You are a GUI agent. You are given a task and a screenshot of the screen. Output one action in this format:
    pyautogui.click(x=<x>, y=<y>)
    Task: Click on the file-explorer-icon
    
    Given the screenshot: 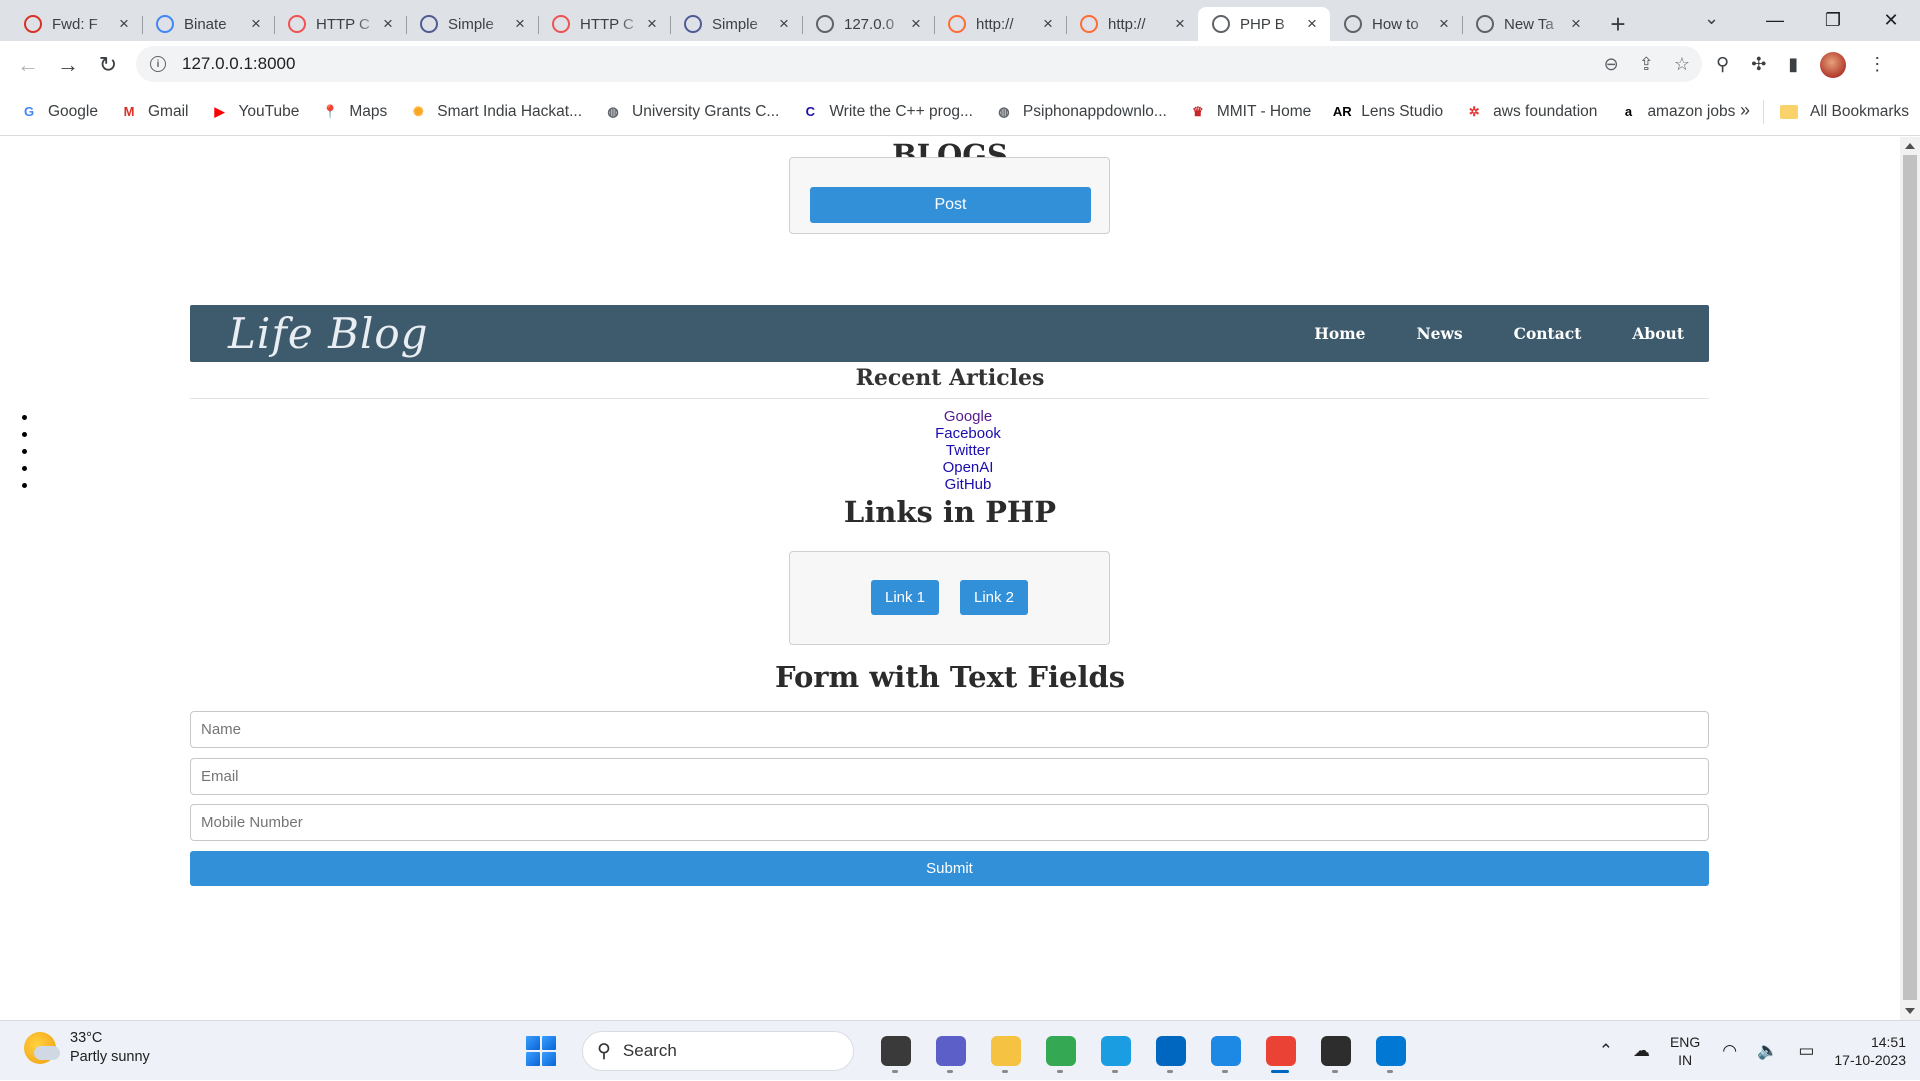 What is the action you would take?
    pyautogui.click(x=1005, y=1051)
    